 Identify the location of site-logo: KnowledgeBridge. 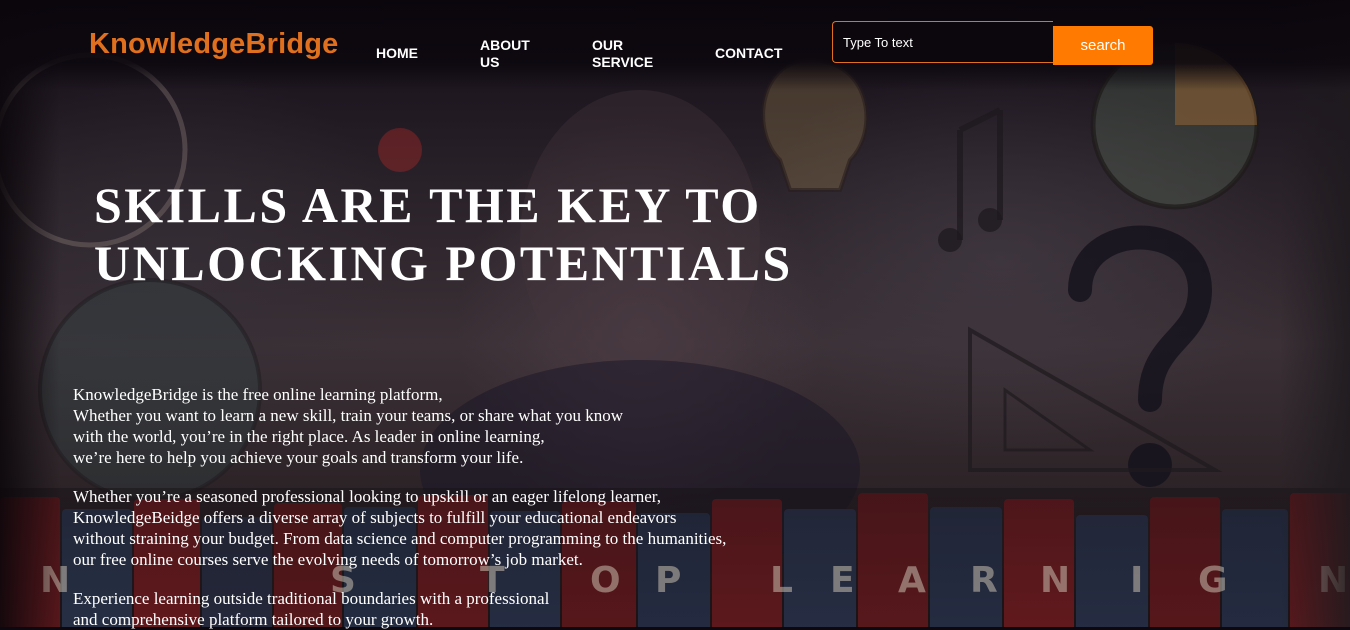
(214, 44).